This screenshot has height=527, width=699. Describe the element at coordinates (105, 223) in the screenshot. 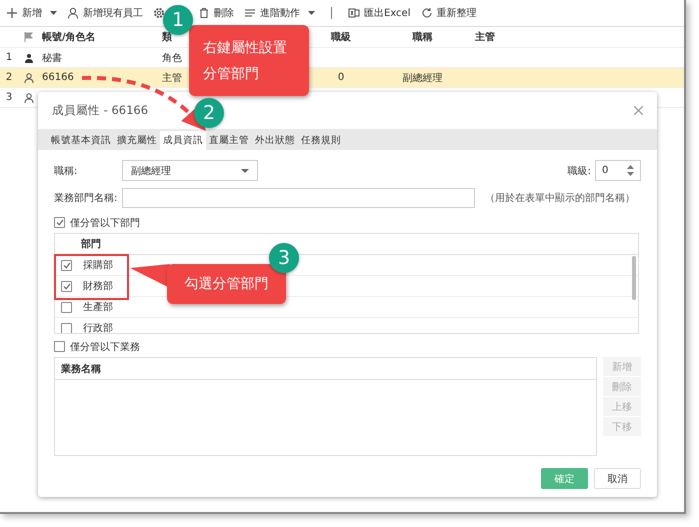

I see `checkbox-label: 僅分管以下部門` at that location.